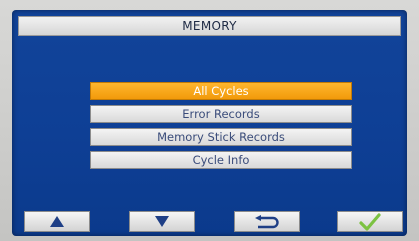 This screenshot has width=419, height=241. I want to click on menu-item-error-records: Error Records, so click(221, 114).